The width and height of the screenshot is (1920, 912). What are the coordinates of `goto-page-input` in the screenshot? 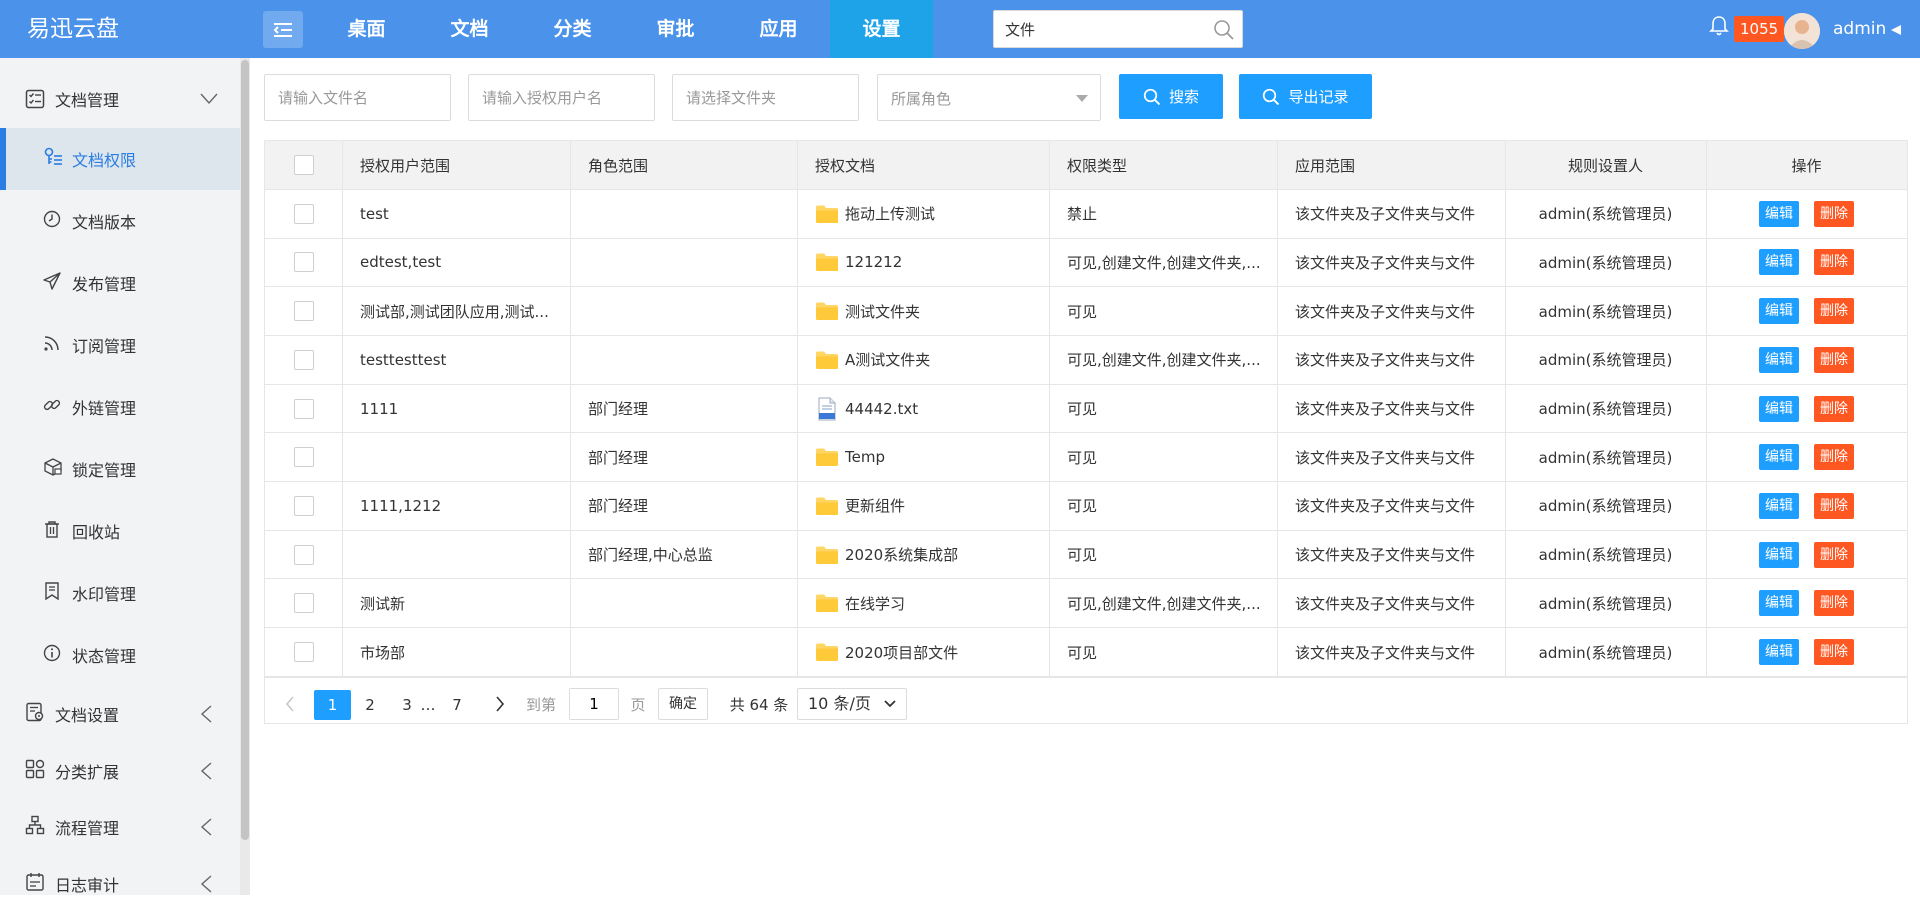 It's located at (594, 704).